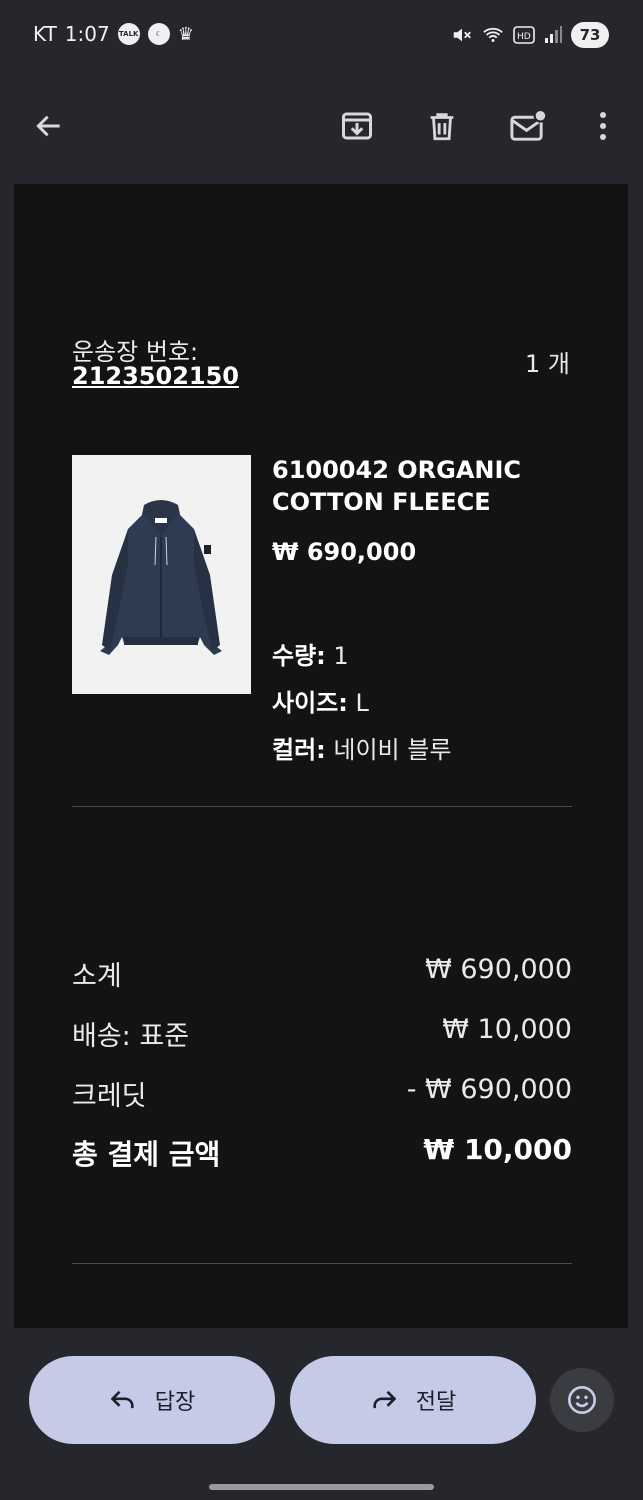 This screenshot has height=1500, width=643. I want to click on app-notification-icon: ♛, so click(185, 34).